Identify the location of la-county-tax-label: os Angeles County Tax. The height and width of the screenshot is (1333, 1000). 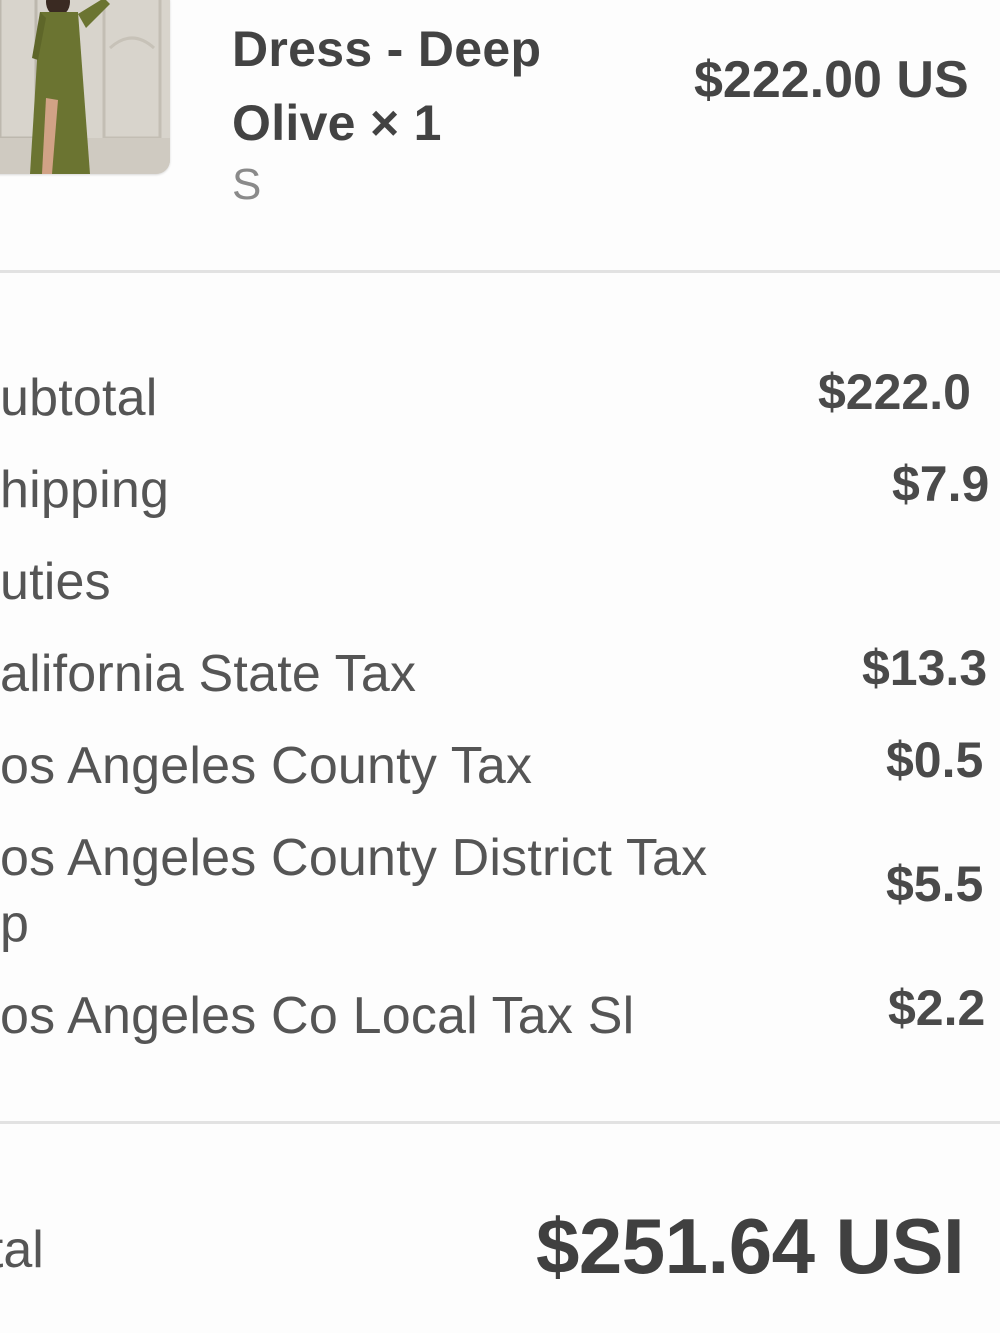
(266, 766).